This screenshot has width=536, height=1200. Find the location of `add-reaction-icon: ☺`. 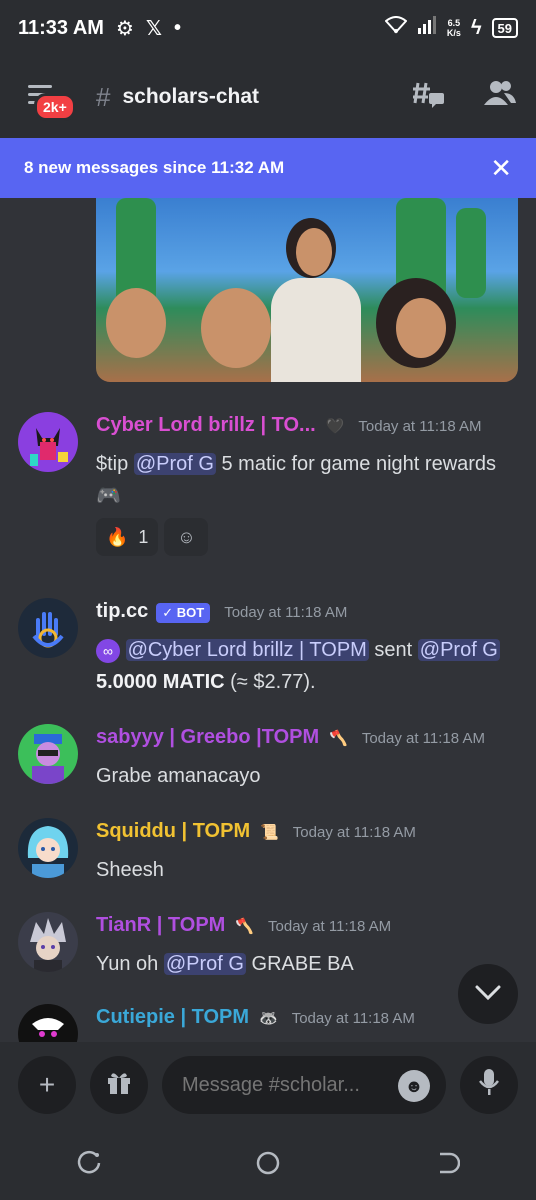

add-reaction-icon: ☺ is located at coordinates (186, 536).